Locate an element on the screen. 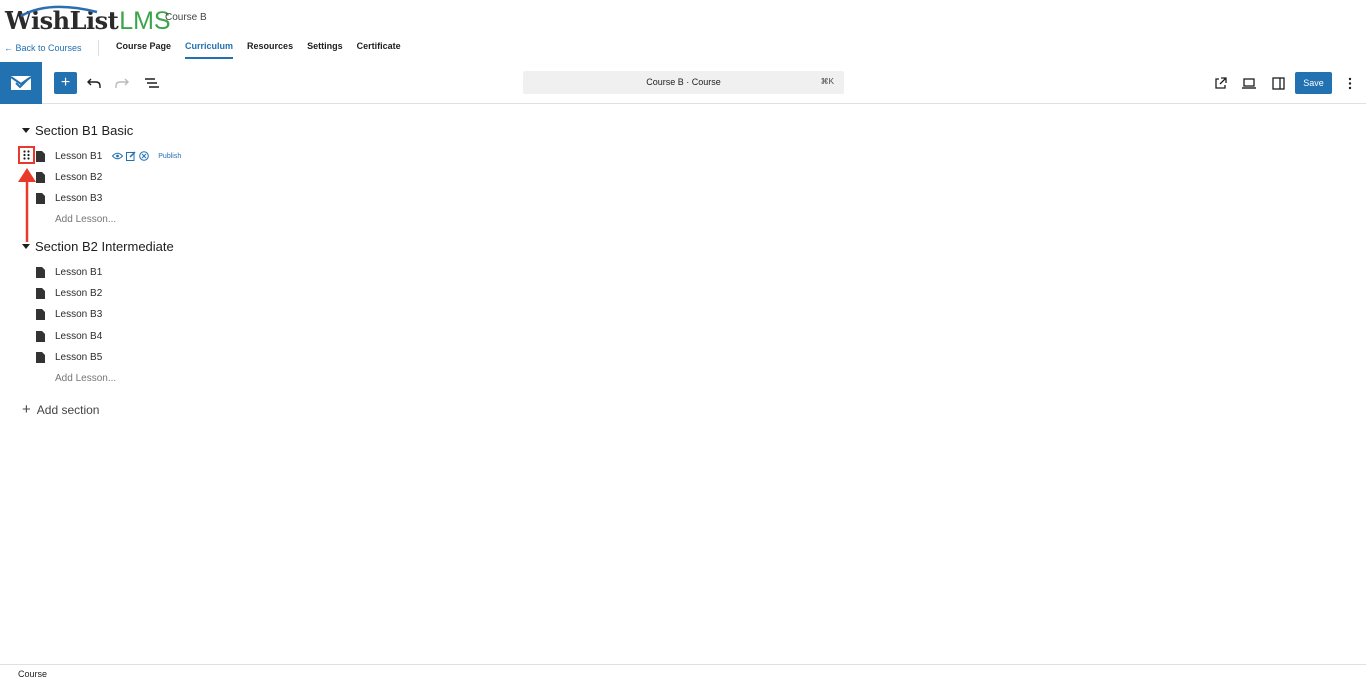 The image size is (1366, 681). lesson-item: Lesson B1 is located at coordinates (69, 272).